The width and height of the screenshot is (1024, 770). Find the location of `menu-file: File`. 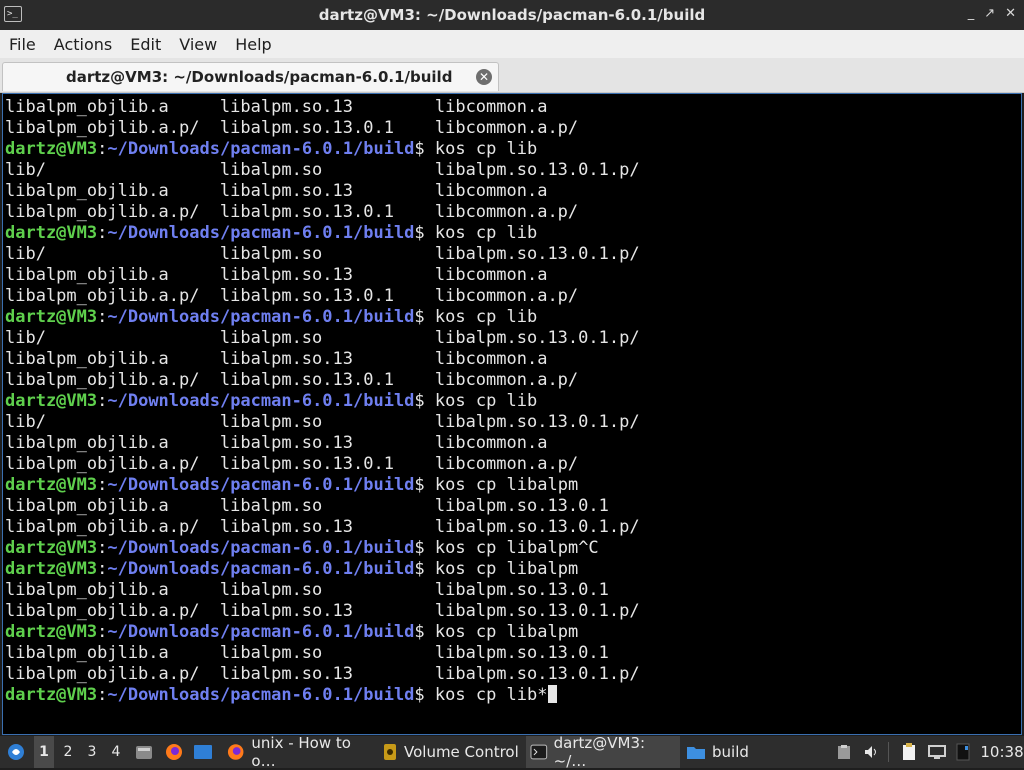

menu-file: File is located at coordinates (22, 44).